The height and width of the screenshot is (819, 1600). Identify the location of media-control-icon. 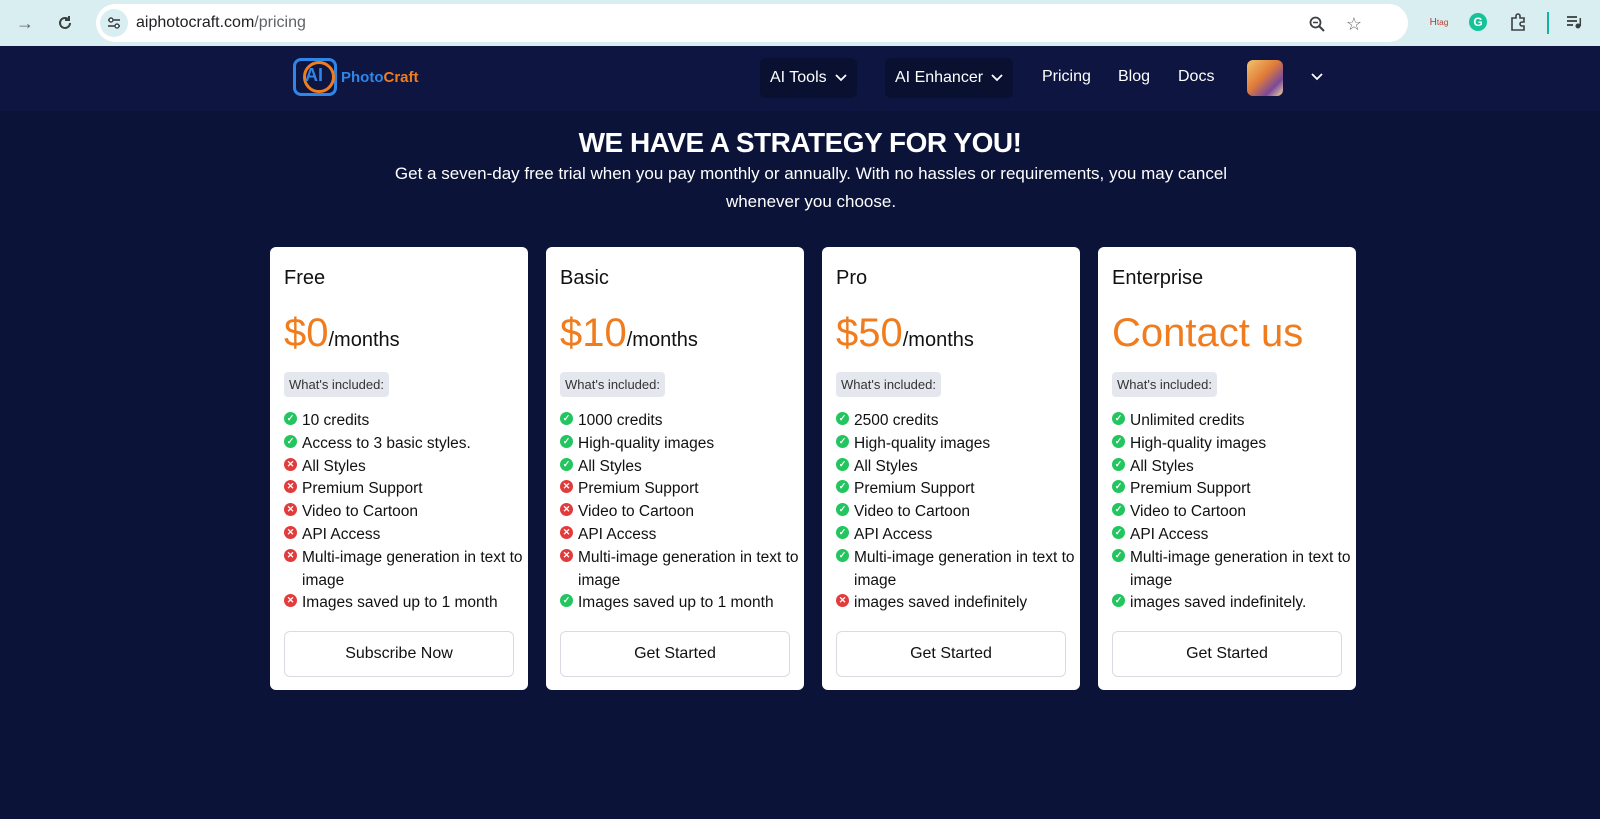
(1574, 22).